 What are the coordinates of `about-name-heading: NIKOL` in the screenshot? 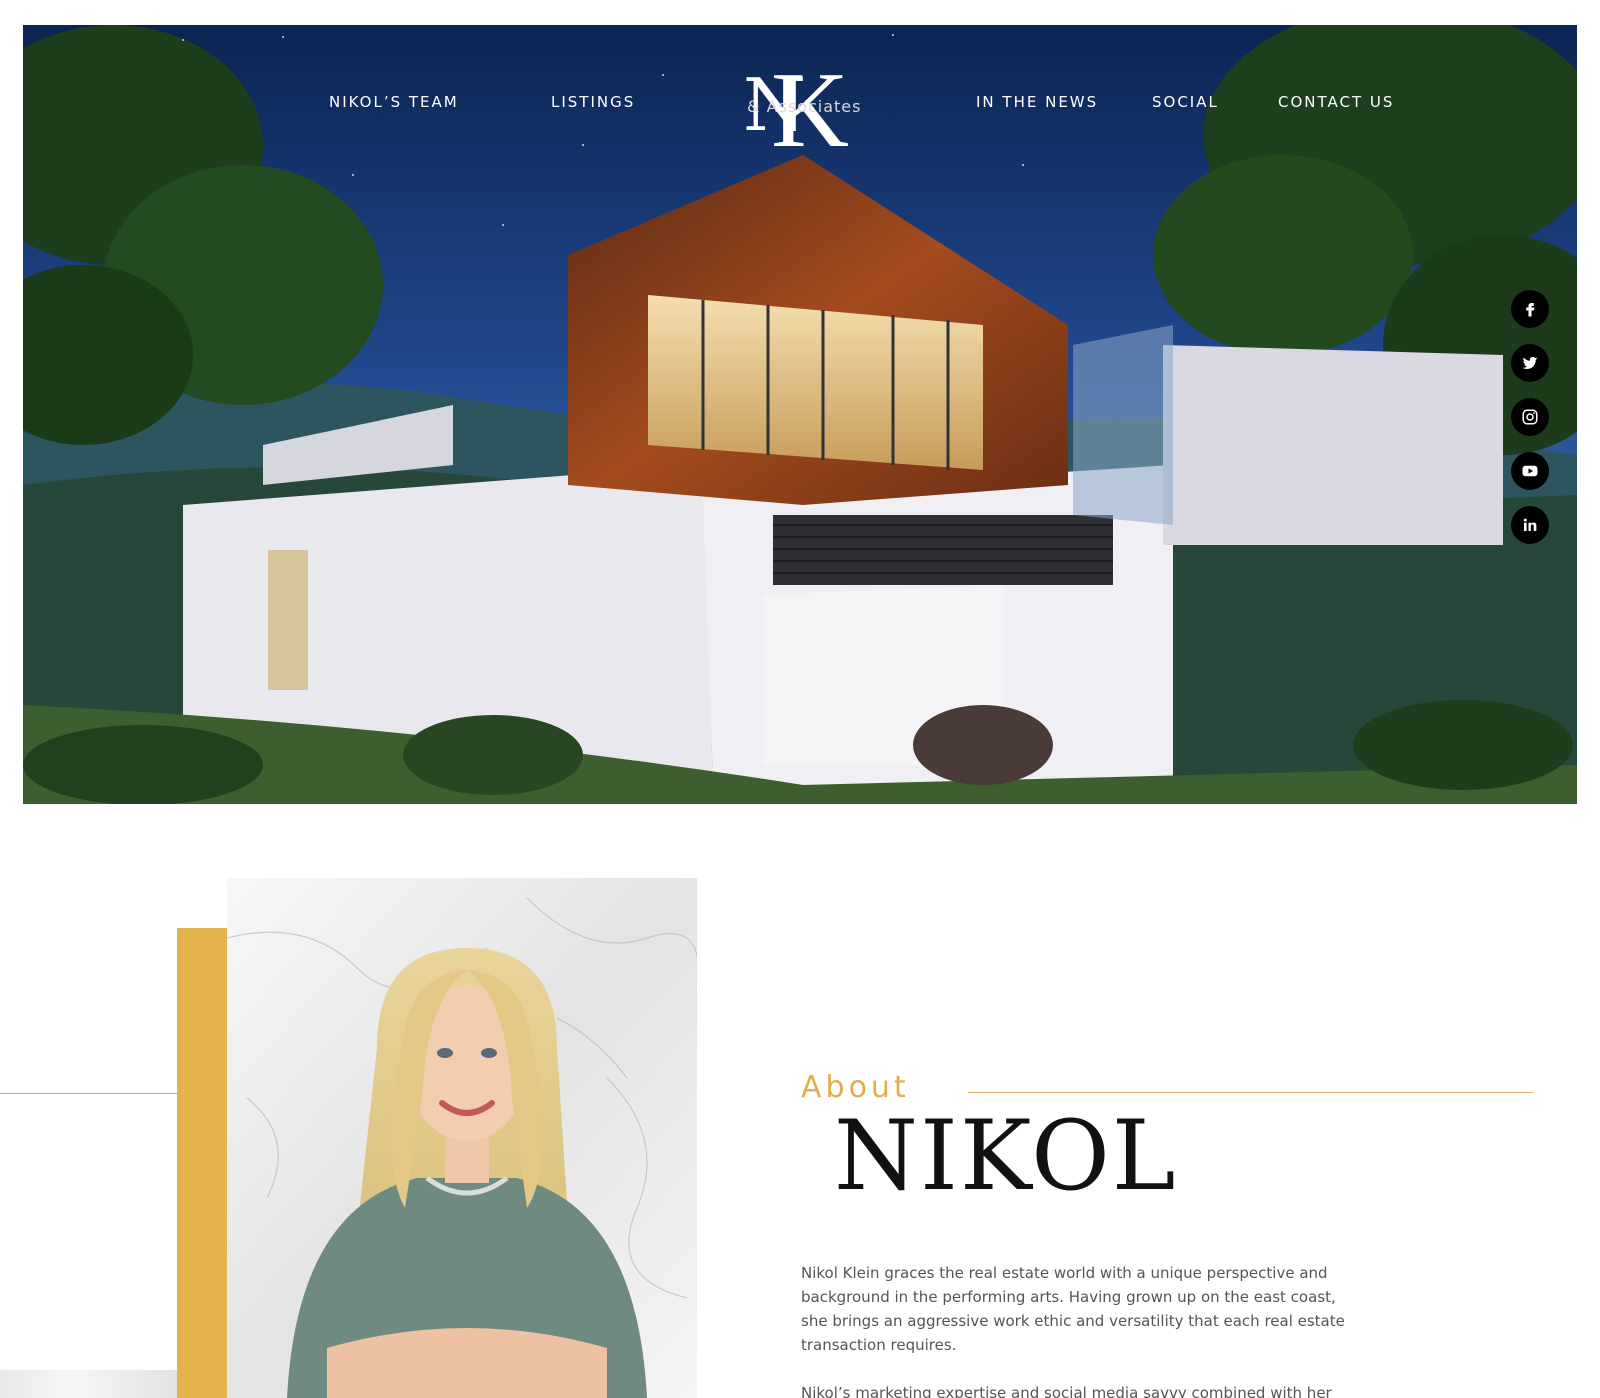 It's located at (1006, 1156).